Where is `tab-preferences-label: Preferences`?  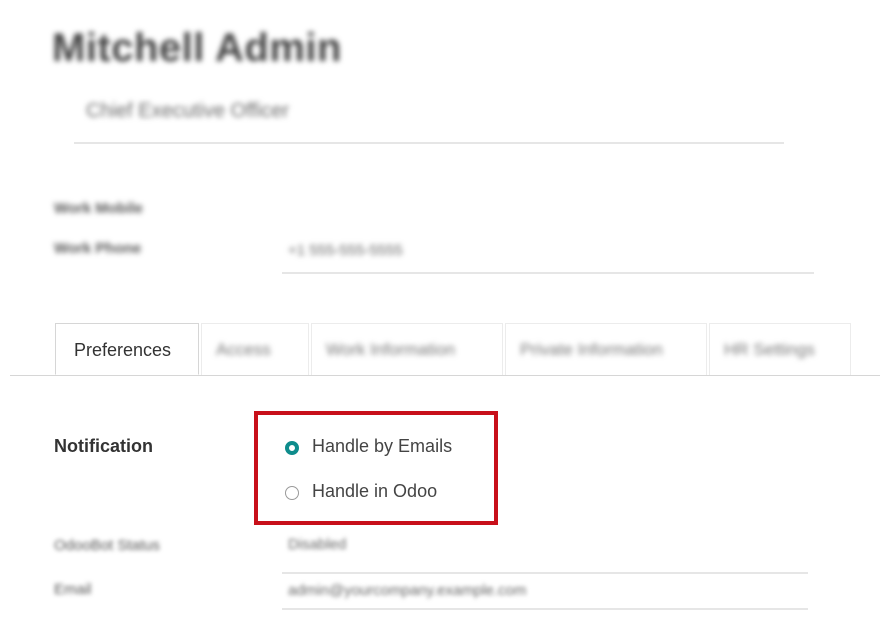 tab-preferences-label: Preferences is located at coordinates (123, 350).